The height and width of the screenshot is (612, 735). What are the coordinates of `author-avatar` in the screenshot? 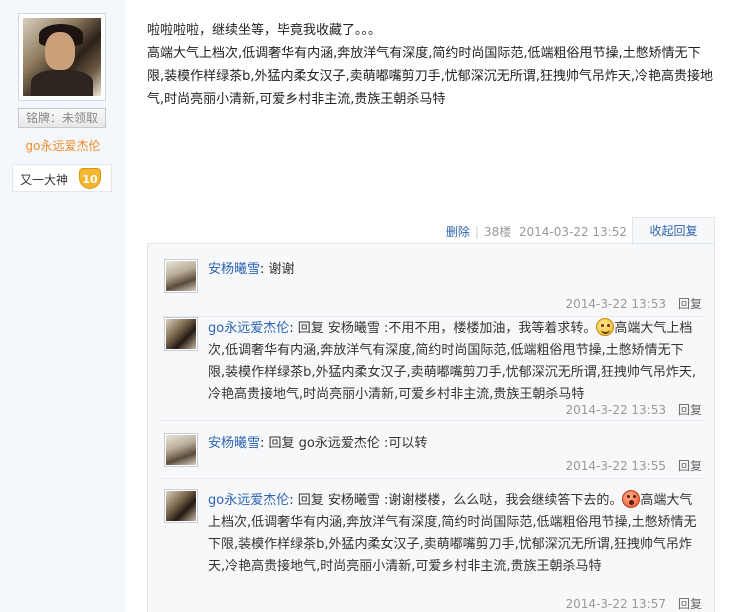 It's located at (62, 57).